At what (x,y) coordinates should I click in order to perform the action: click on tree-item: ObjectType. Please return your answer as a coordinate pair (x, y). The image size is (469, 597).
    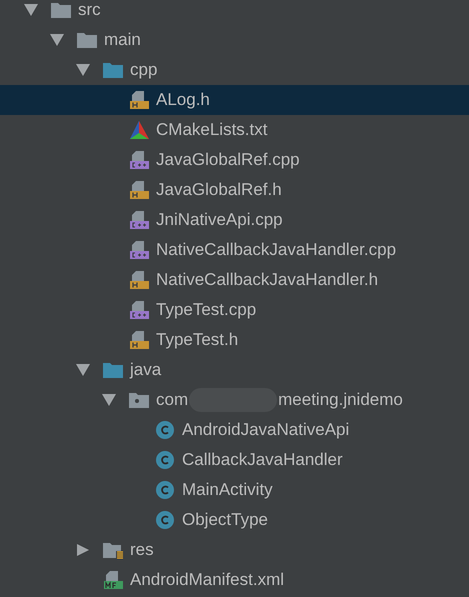
    Looking at the image, I should click on (234, 520).